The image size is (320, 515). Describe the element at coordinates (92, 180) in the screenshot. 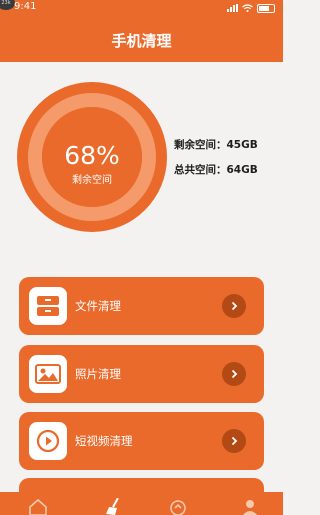

I see `storage-caption: 剩余空间` at that location.